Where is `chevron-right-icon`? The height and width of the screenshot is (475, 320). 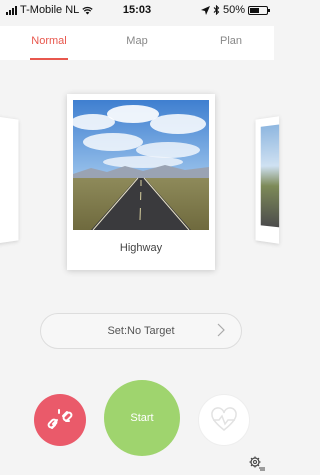 chevron-right-icon is located at coordinates (221, 330).